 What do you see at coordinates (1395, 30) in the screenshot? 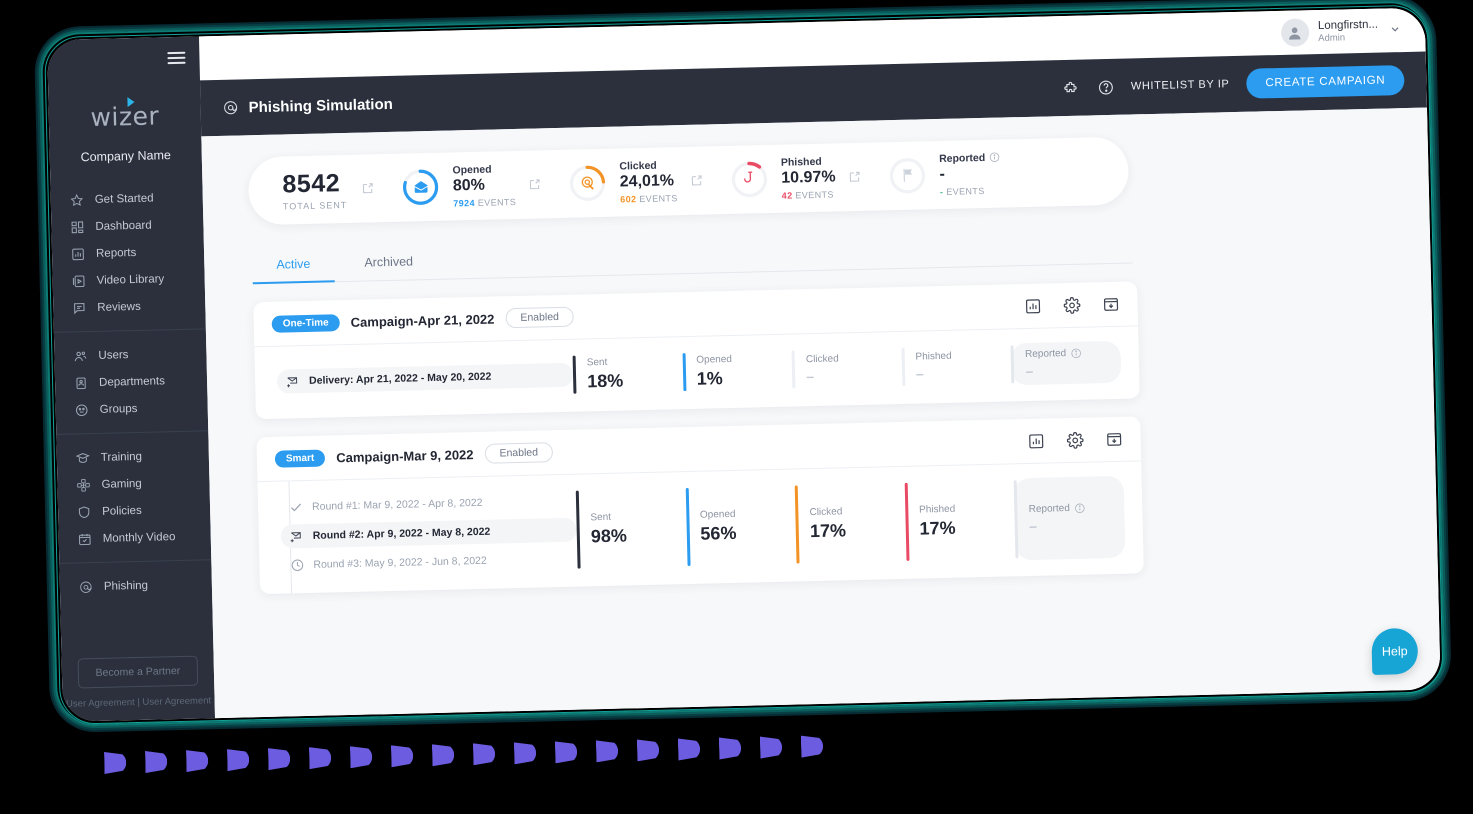
I see `chevron-down-icon` at bounding box center [1395, 30].